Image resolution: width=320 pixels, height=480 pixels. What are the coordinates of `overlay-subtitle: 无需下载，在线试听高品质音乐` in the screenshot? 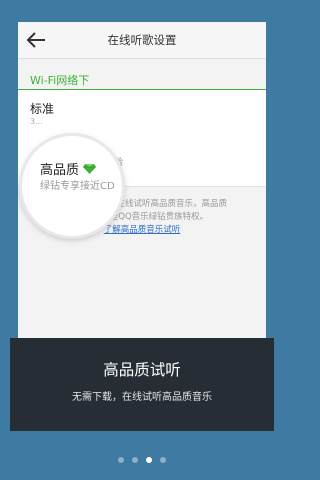 It's located at (142, 397).